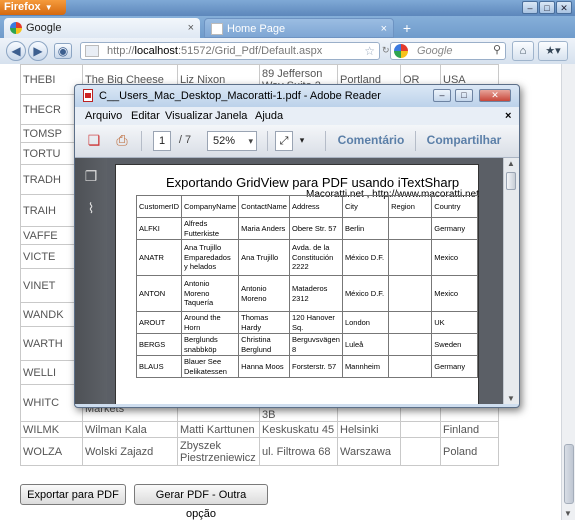 The image size is (575, 524). Describe the element at coordinates (442, 95) in the screenshot. I see `reader-minimize-button: –` at that location.